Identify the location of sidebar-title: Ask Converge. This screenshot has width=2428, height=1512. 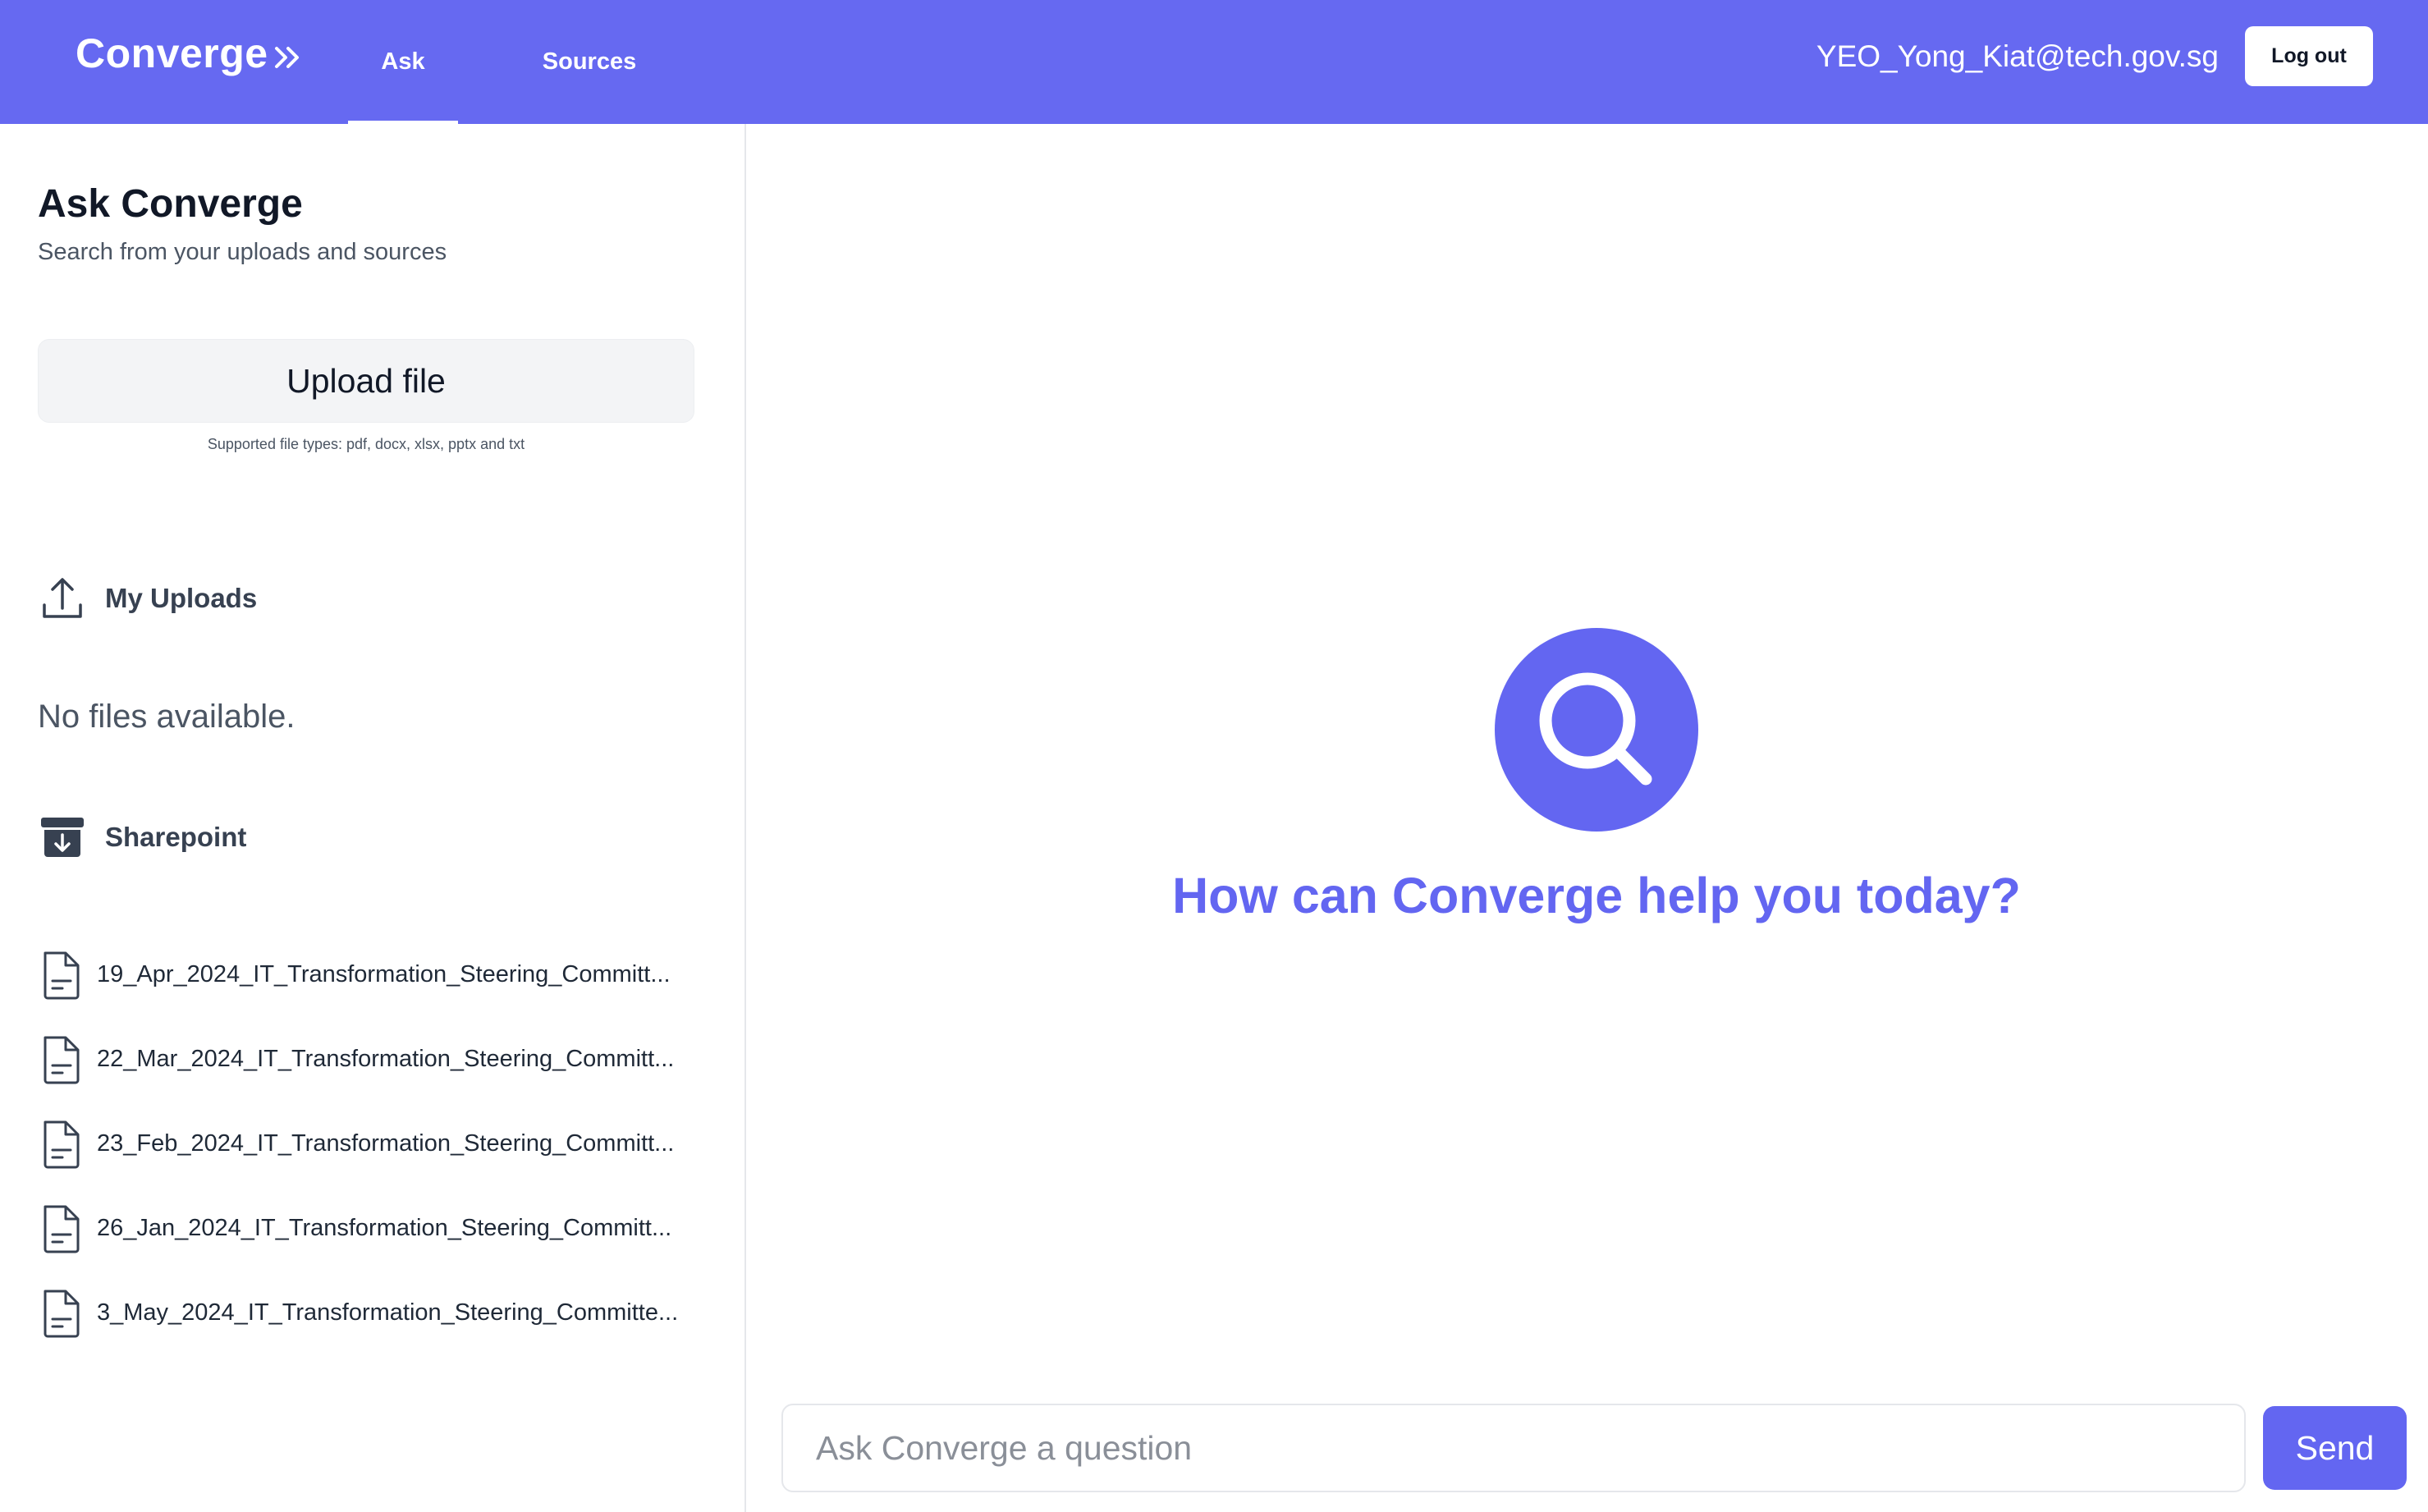
(170, 204).